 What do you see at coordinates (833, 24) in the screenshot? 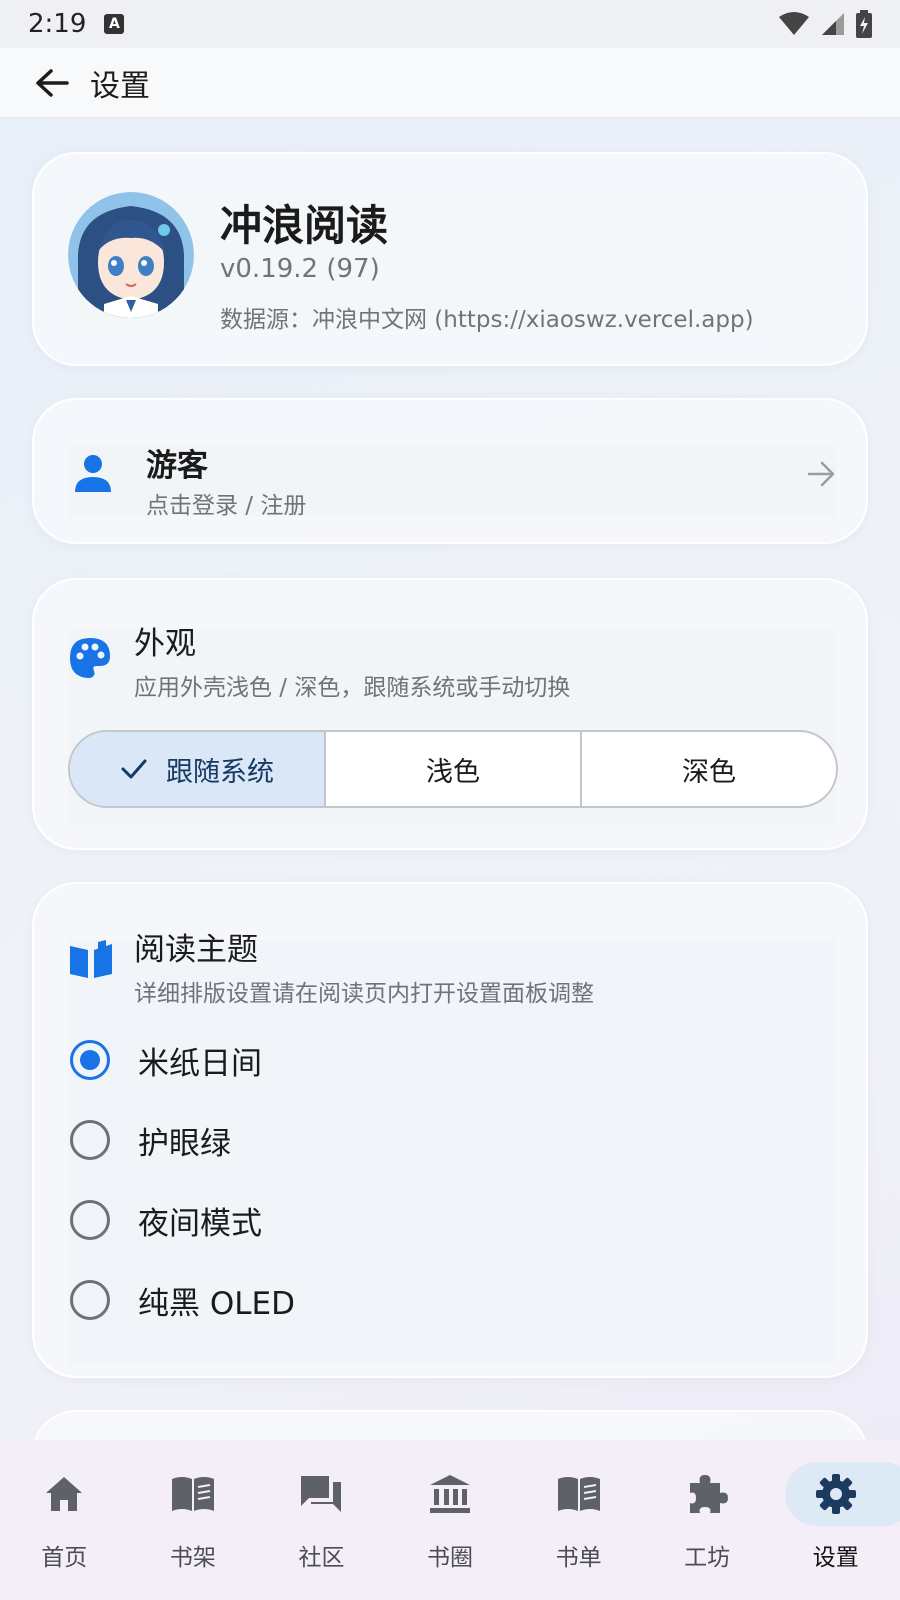
I see `signal-icon` at bounding box center [833, 24].